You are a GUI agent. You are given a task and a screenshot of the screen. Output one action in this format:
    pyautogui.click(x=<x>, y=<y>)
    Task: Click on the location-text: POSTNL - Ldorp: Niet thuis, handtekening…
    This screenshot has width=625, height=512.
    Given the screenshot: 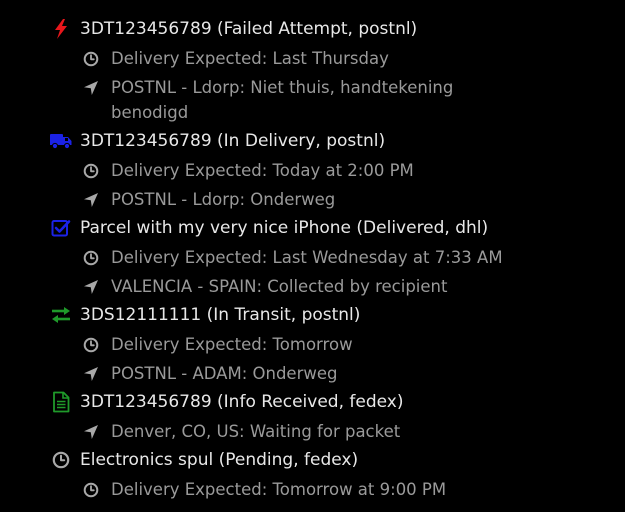 What is the action you would take?
    pyautogui.click(x=282, y=100)
    